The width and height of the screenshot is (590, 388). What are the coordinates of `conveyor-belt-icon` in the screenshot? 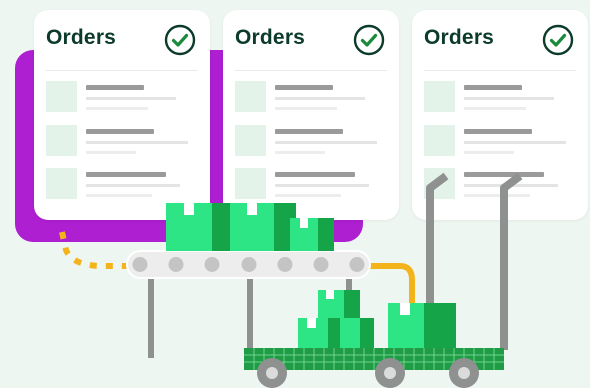 It's located at (248, 264).